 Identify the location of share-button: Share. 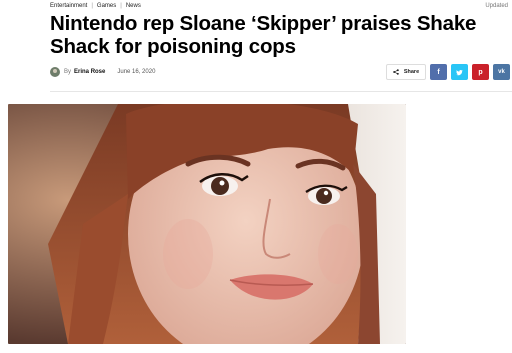
(406, 72).